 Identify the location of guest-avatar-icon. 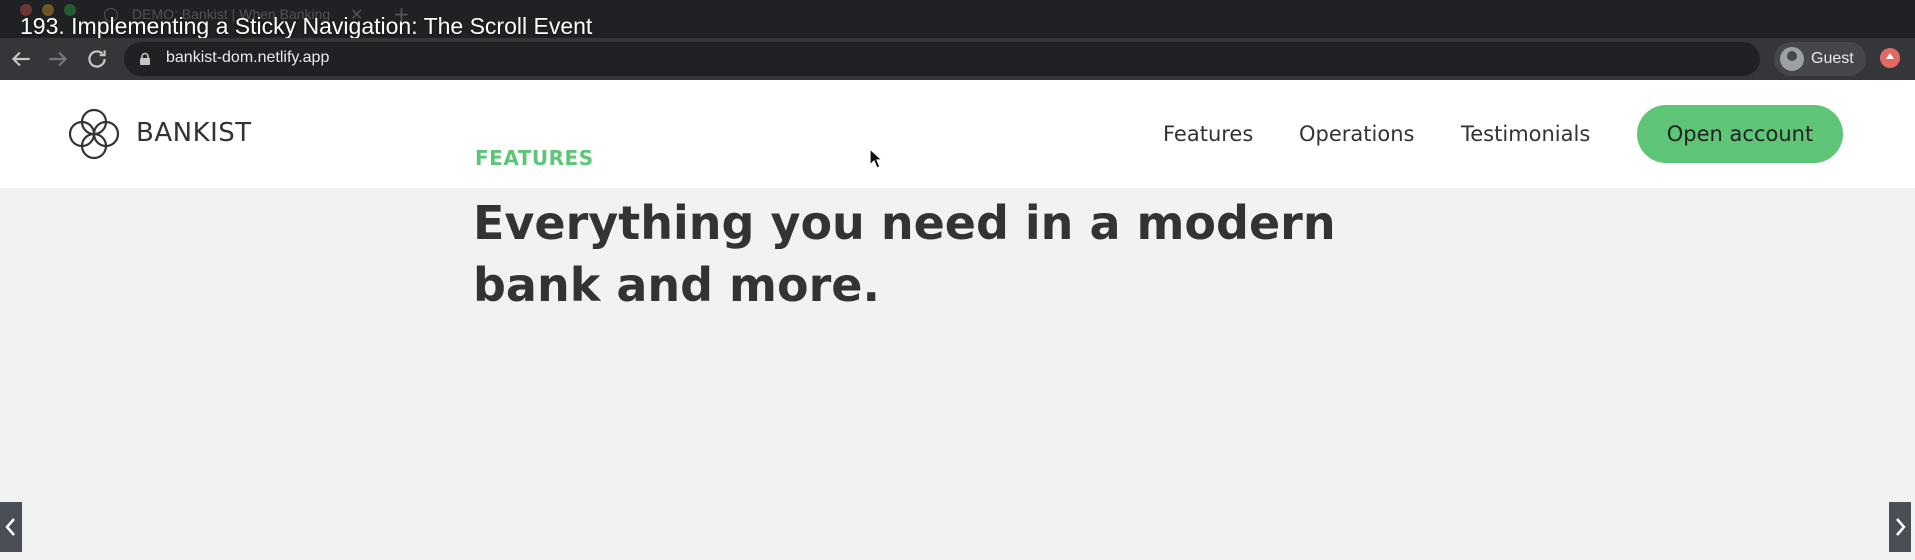
(1792, 59).